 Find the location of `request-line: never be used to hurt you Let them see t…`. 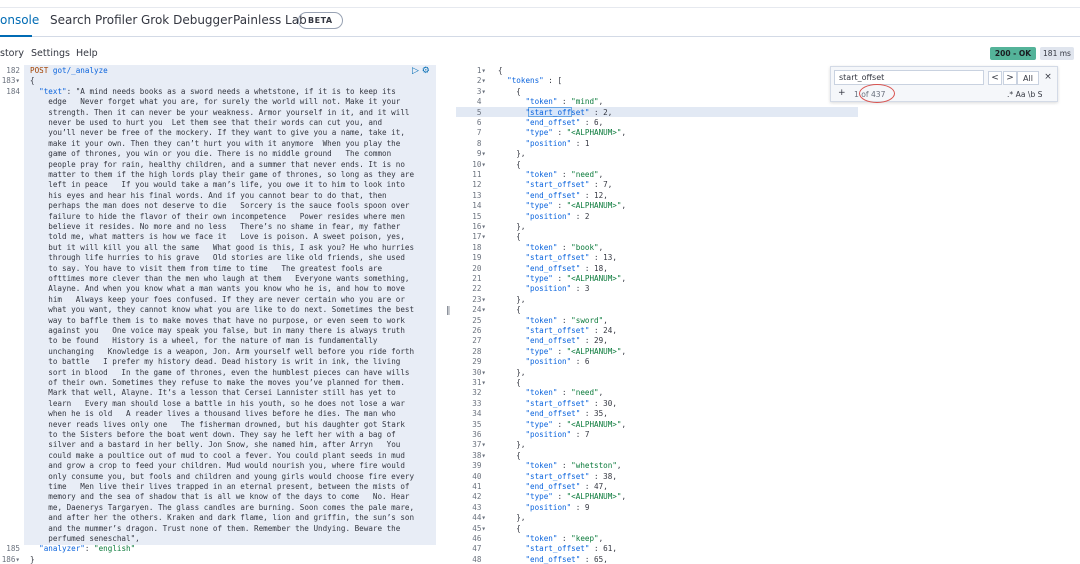

request-line: never be used to hurt you Let them see t… is located at coordinates (206, 122).